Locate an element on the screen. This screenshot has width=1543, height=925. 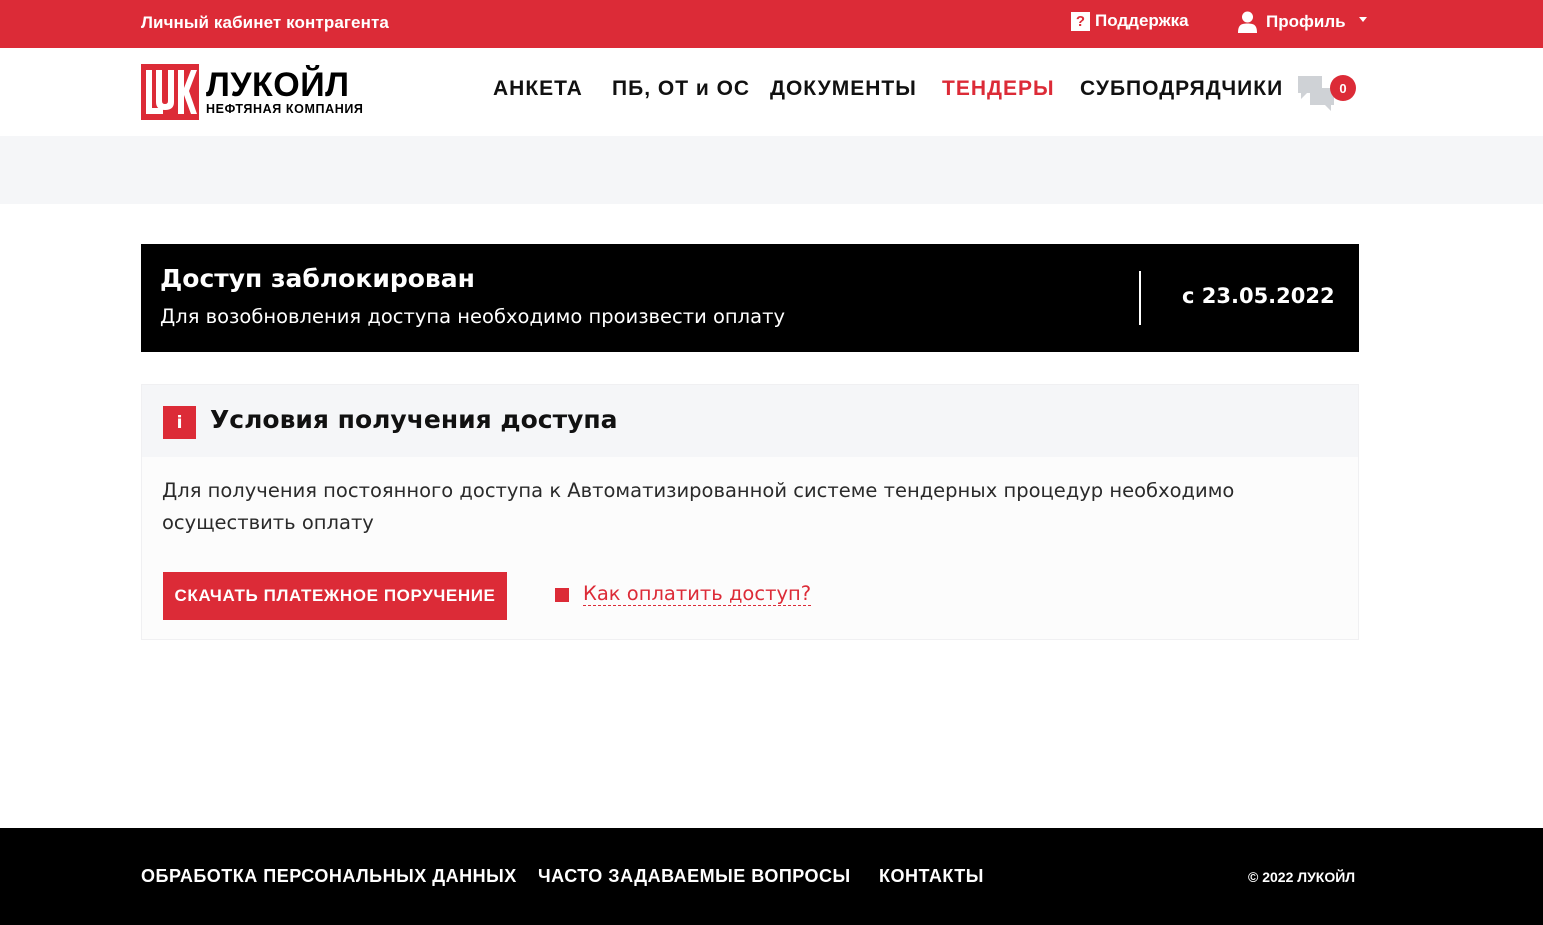
profile-menu: Профиль is located at coordinates (1302, 22).